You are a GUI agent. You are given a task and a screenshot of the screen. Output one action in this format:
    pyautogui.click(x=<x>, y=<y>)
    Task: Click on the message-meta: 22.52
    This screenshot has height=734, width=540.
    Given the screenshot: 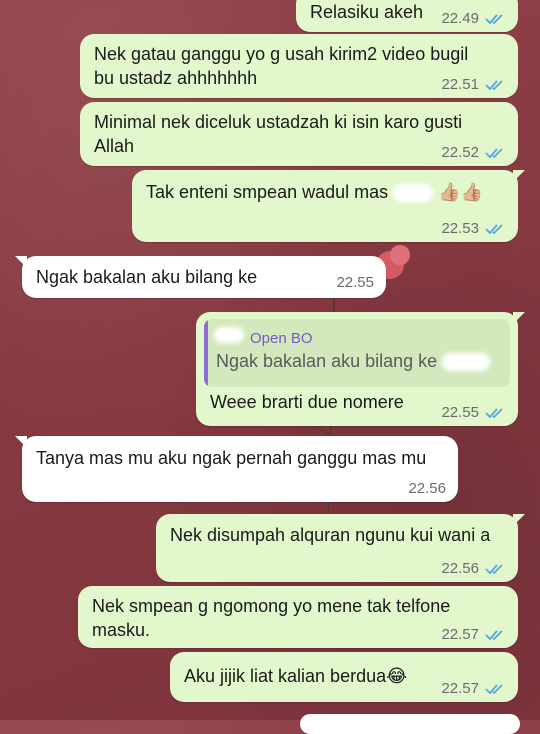 What is the action you would take?
    pyautogui.click(x=473, y=153)
    